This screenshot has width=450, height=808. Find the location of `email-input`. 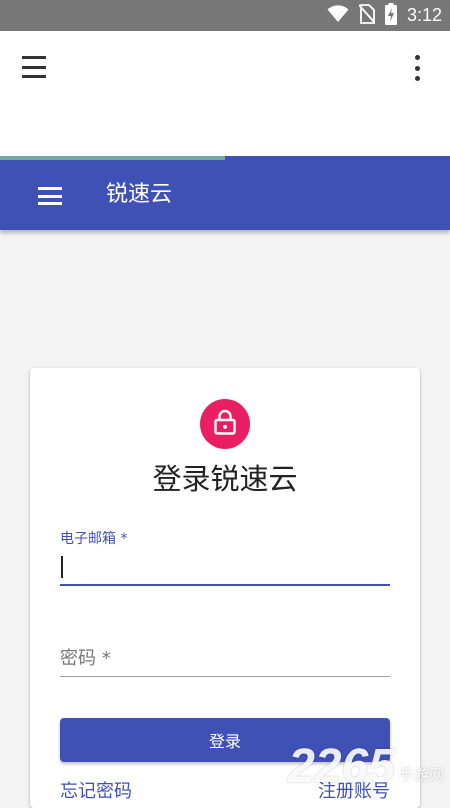

email-input is located at coordinates (225, 567).